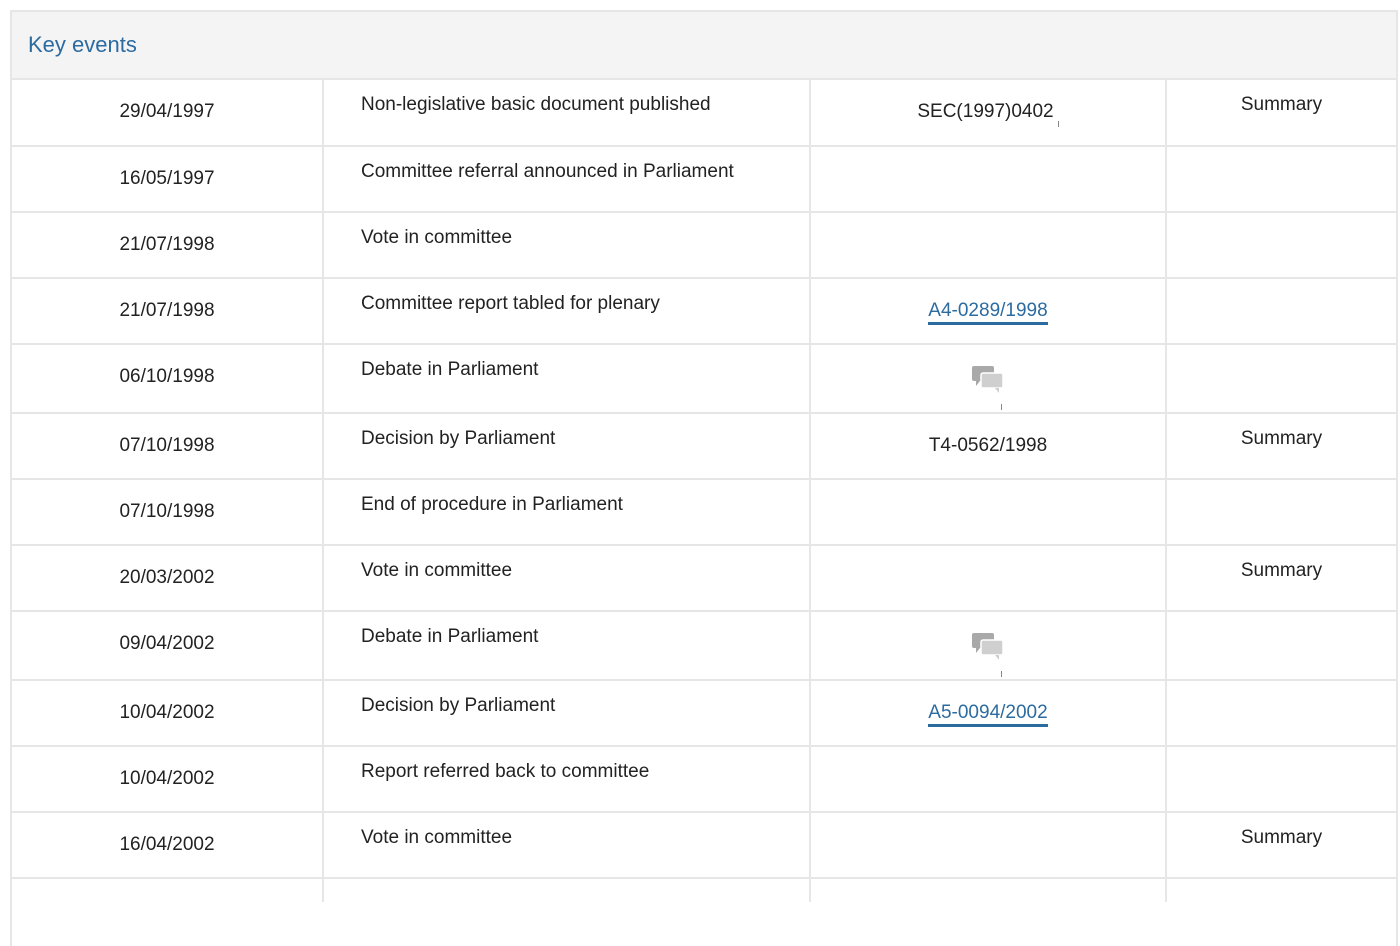 The width and height of the screenshot is (1400, 946). I want to click on document-reference: T4-0562/1998, so click(988, 445).